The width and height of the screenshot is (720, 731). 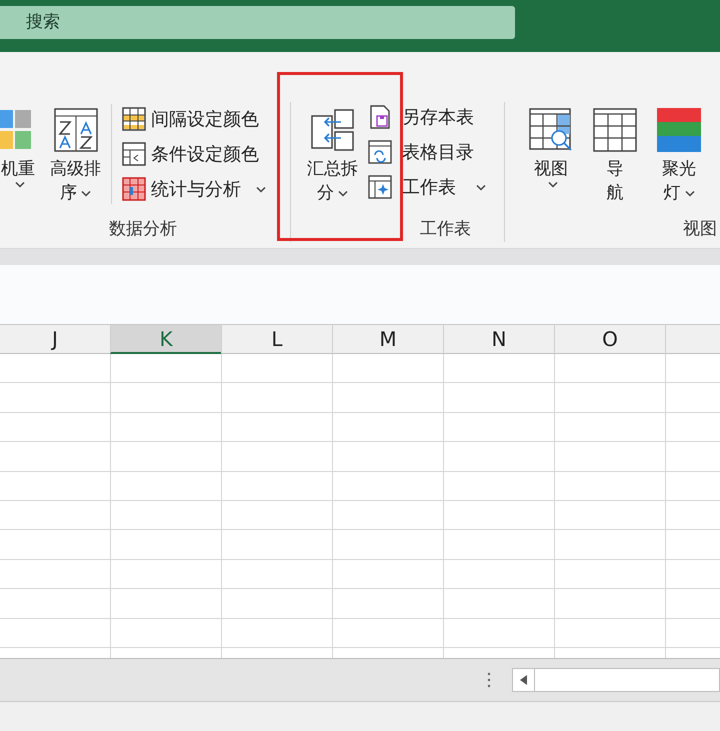 I want to click on search-field: 搜索, so click(x=257, y=22).